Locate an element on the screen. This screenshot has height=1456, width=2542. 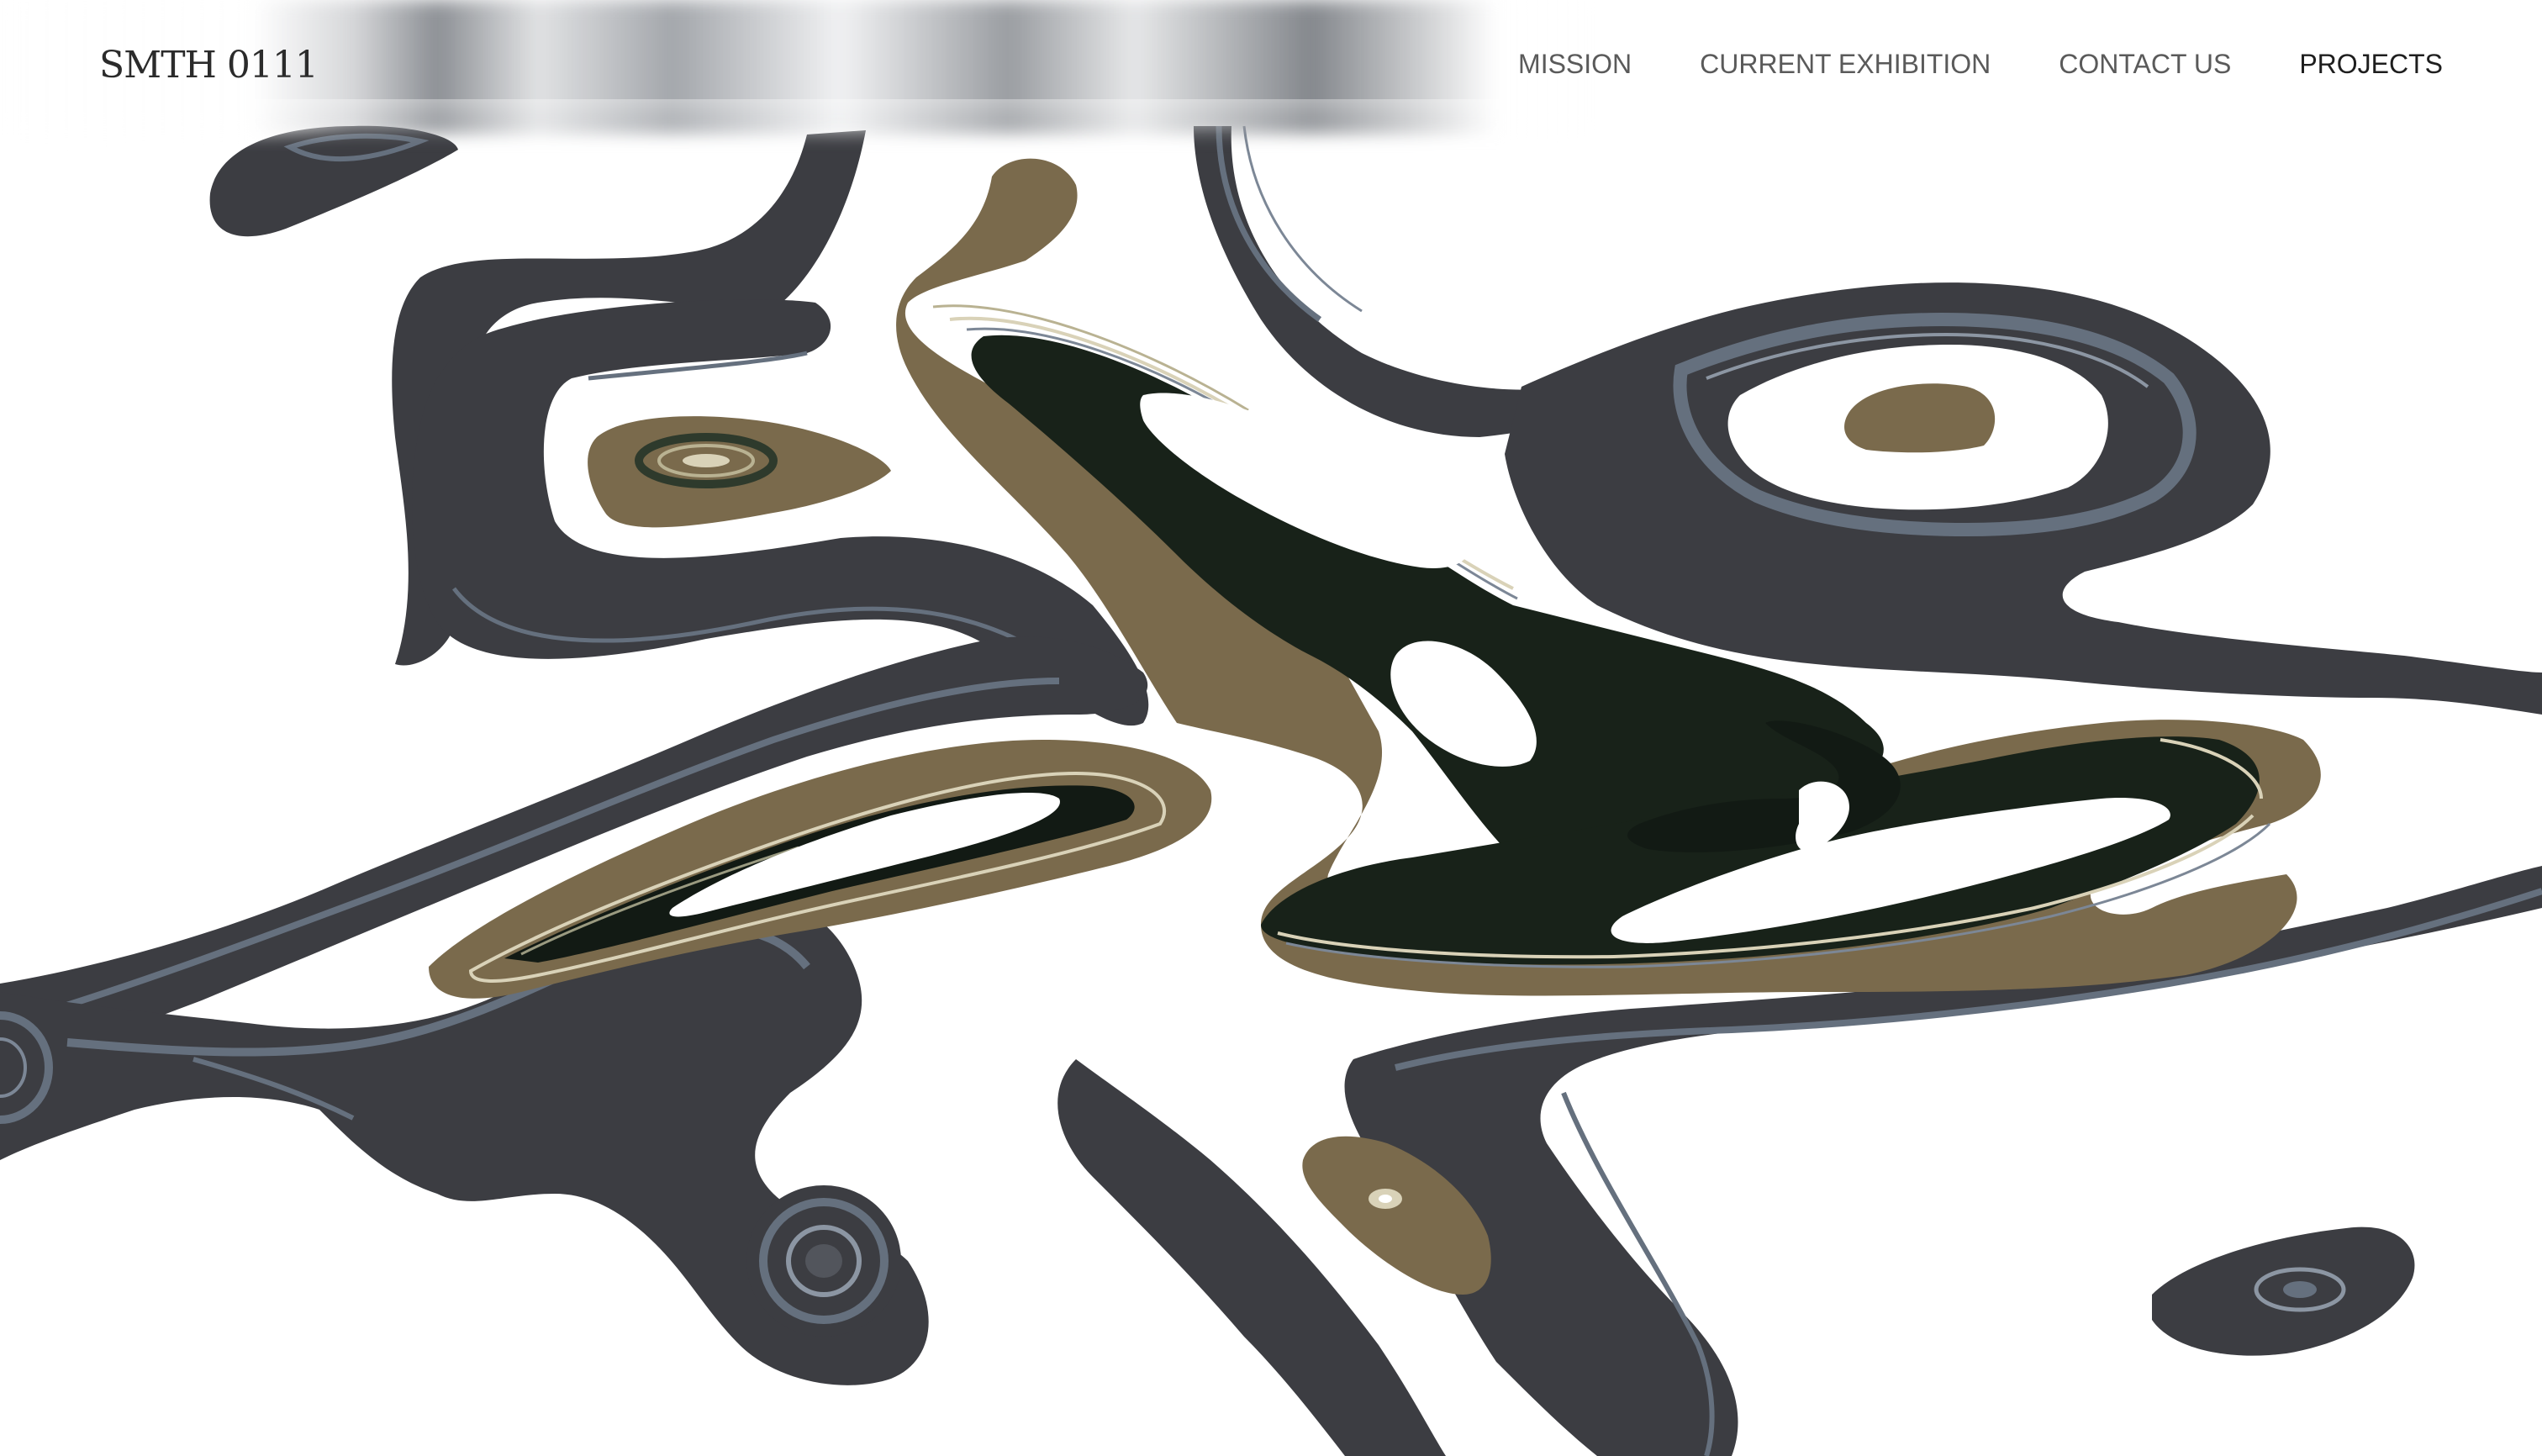
header-fade is located at coordinates (798, 117).